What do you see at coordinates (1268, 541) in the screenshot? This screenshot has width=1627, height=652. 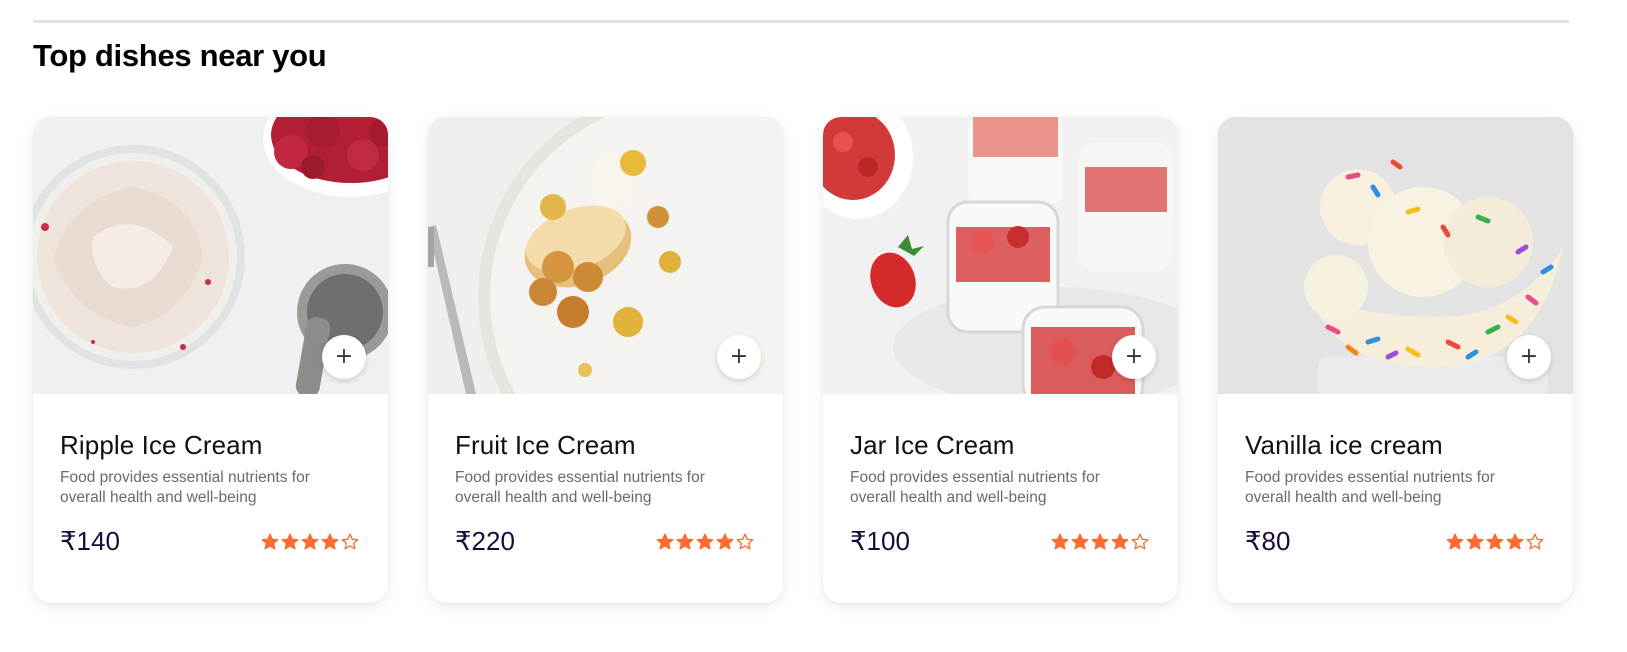 I see `dish-price: ₹80` at bounding box center [1268, 541].